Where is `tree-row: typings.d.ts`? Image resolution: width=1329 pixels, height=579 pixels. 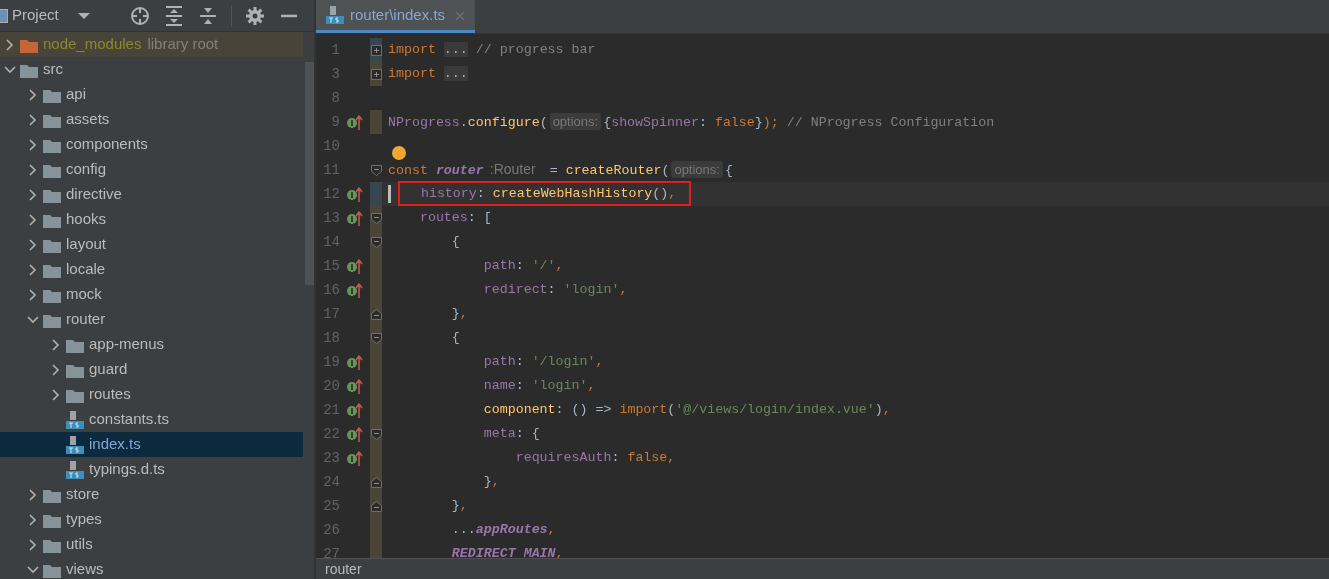 tree-row: typings.d.ts is located at coordinates (151, 469).